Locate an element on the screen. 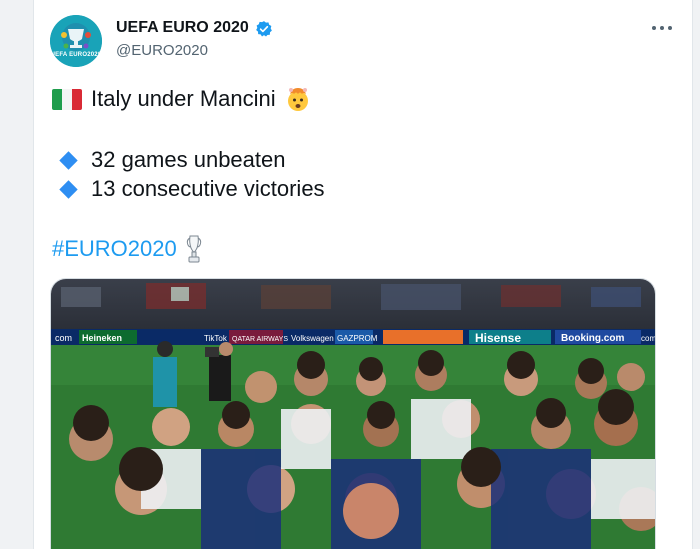 The width and height of the screenshot is (700, 549). photo-board-text: GAZPROM is located at coordinates (357, 338).